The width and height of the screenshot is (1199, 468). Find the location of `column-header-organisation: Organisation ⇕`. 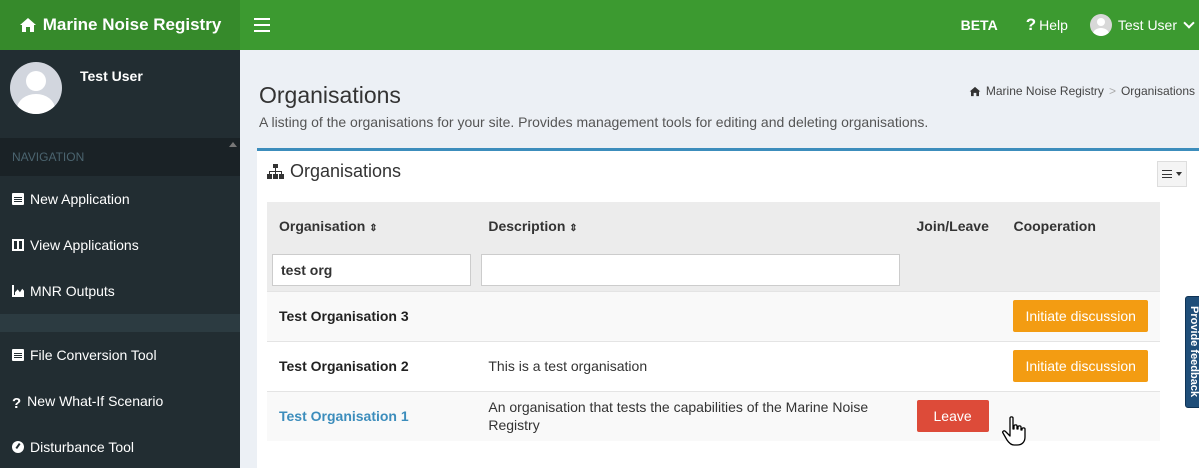

column-header-organisation: Organisation ⇕ is located at coordinates (372, 225).